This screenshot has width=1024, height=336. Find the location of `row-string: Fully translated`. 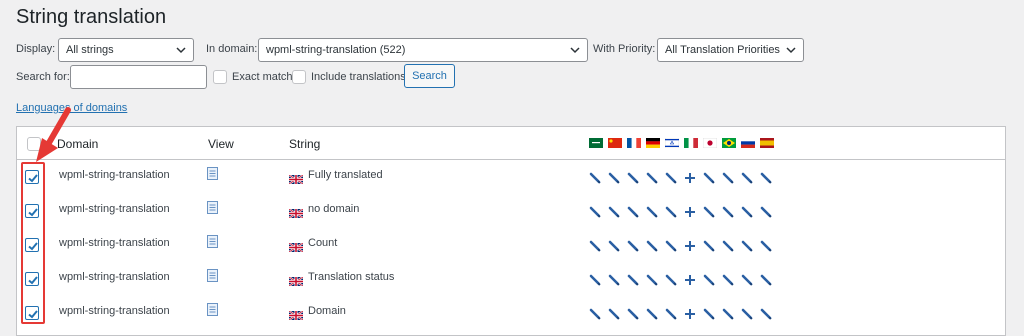

row-string: Fully translated is located at coordinates (345, 175).